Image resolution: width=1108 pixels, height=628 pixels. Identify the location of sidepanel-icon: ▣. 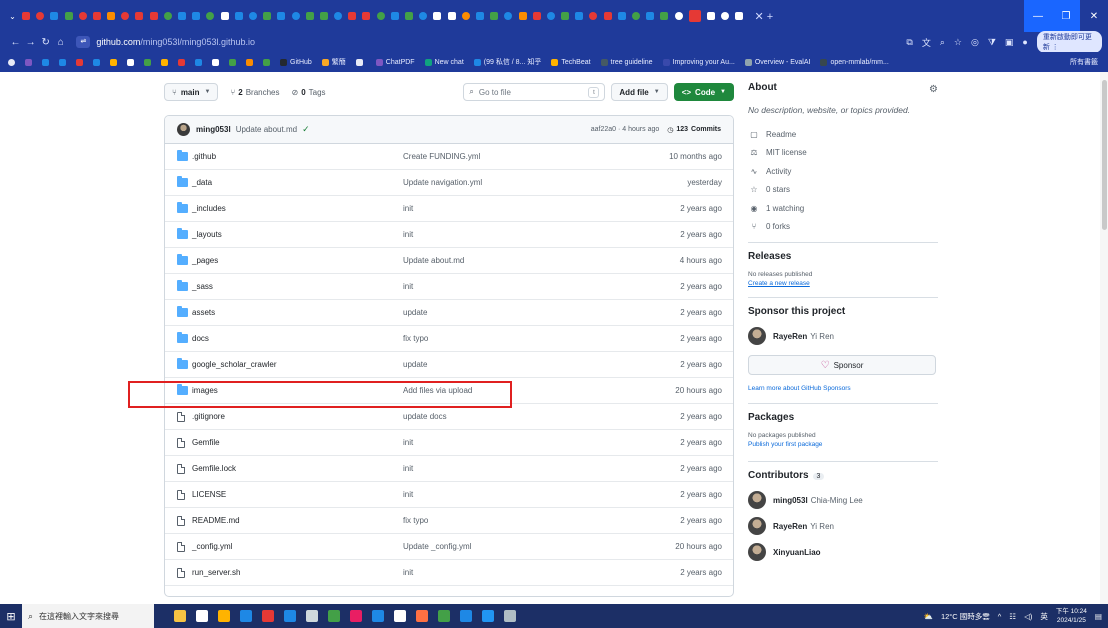
(1009, 42).